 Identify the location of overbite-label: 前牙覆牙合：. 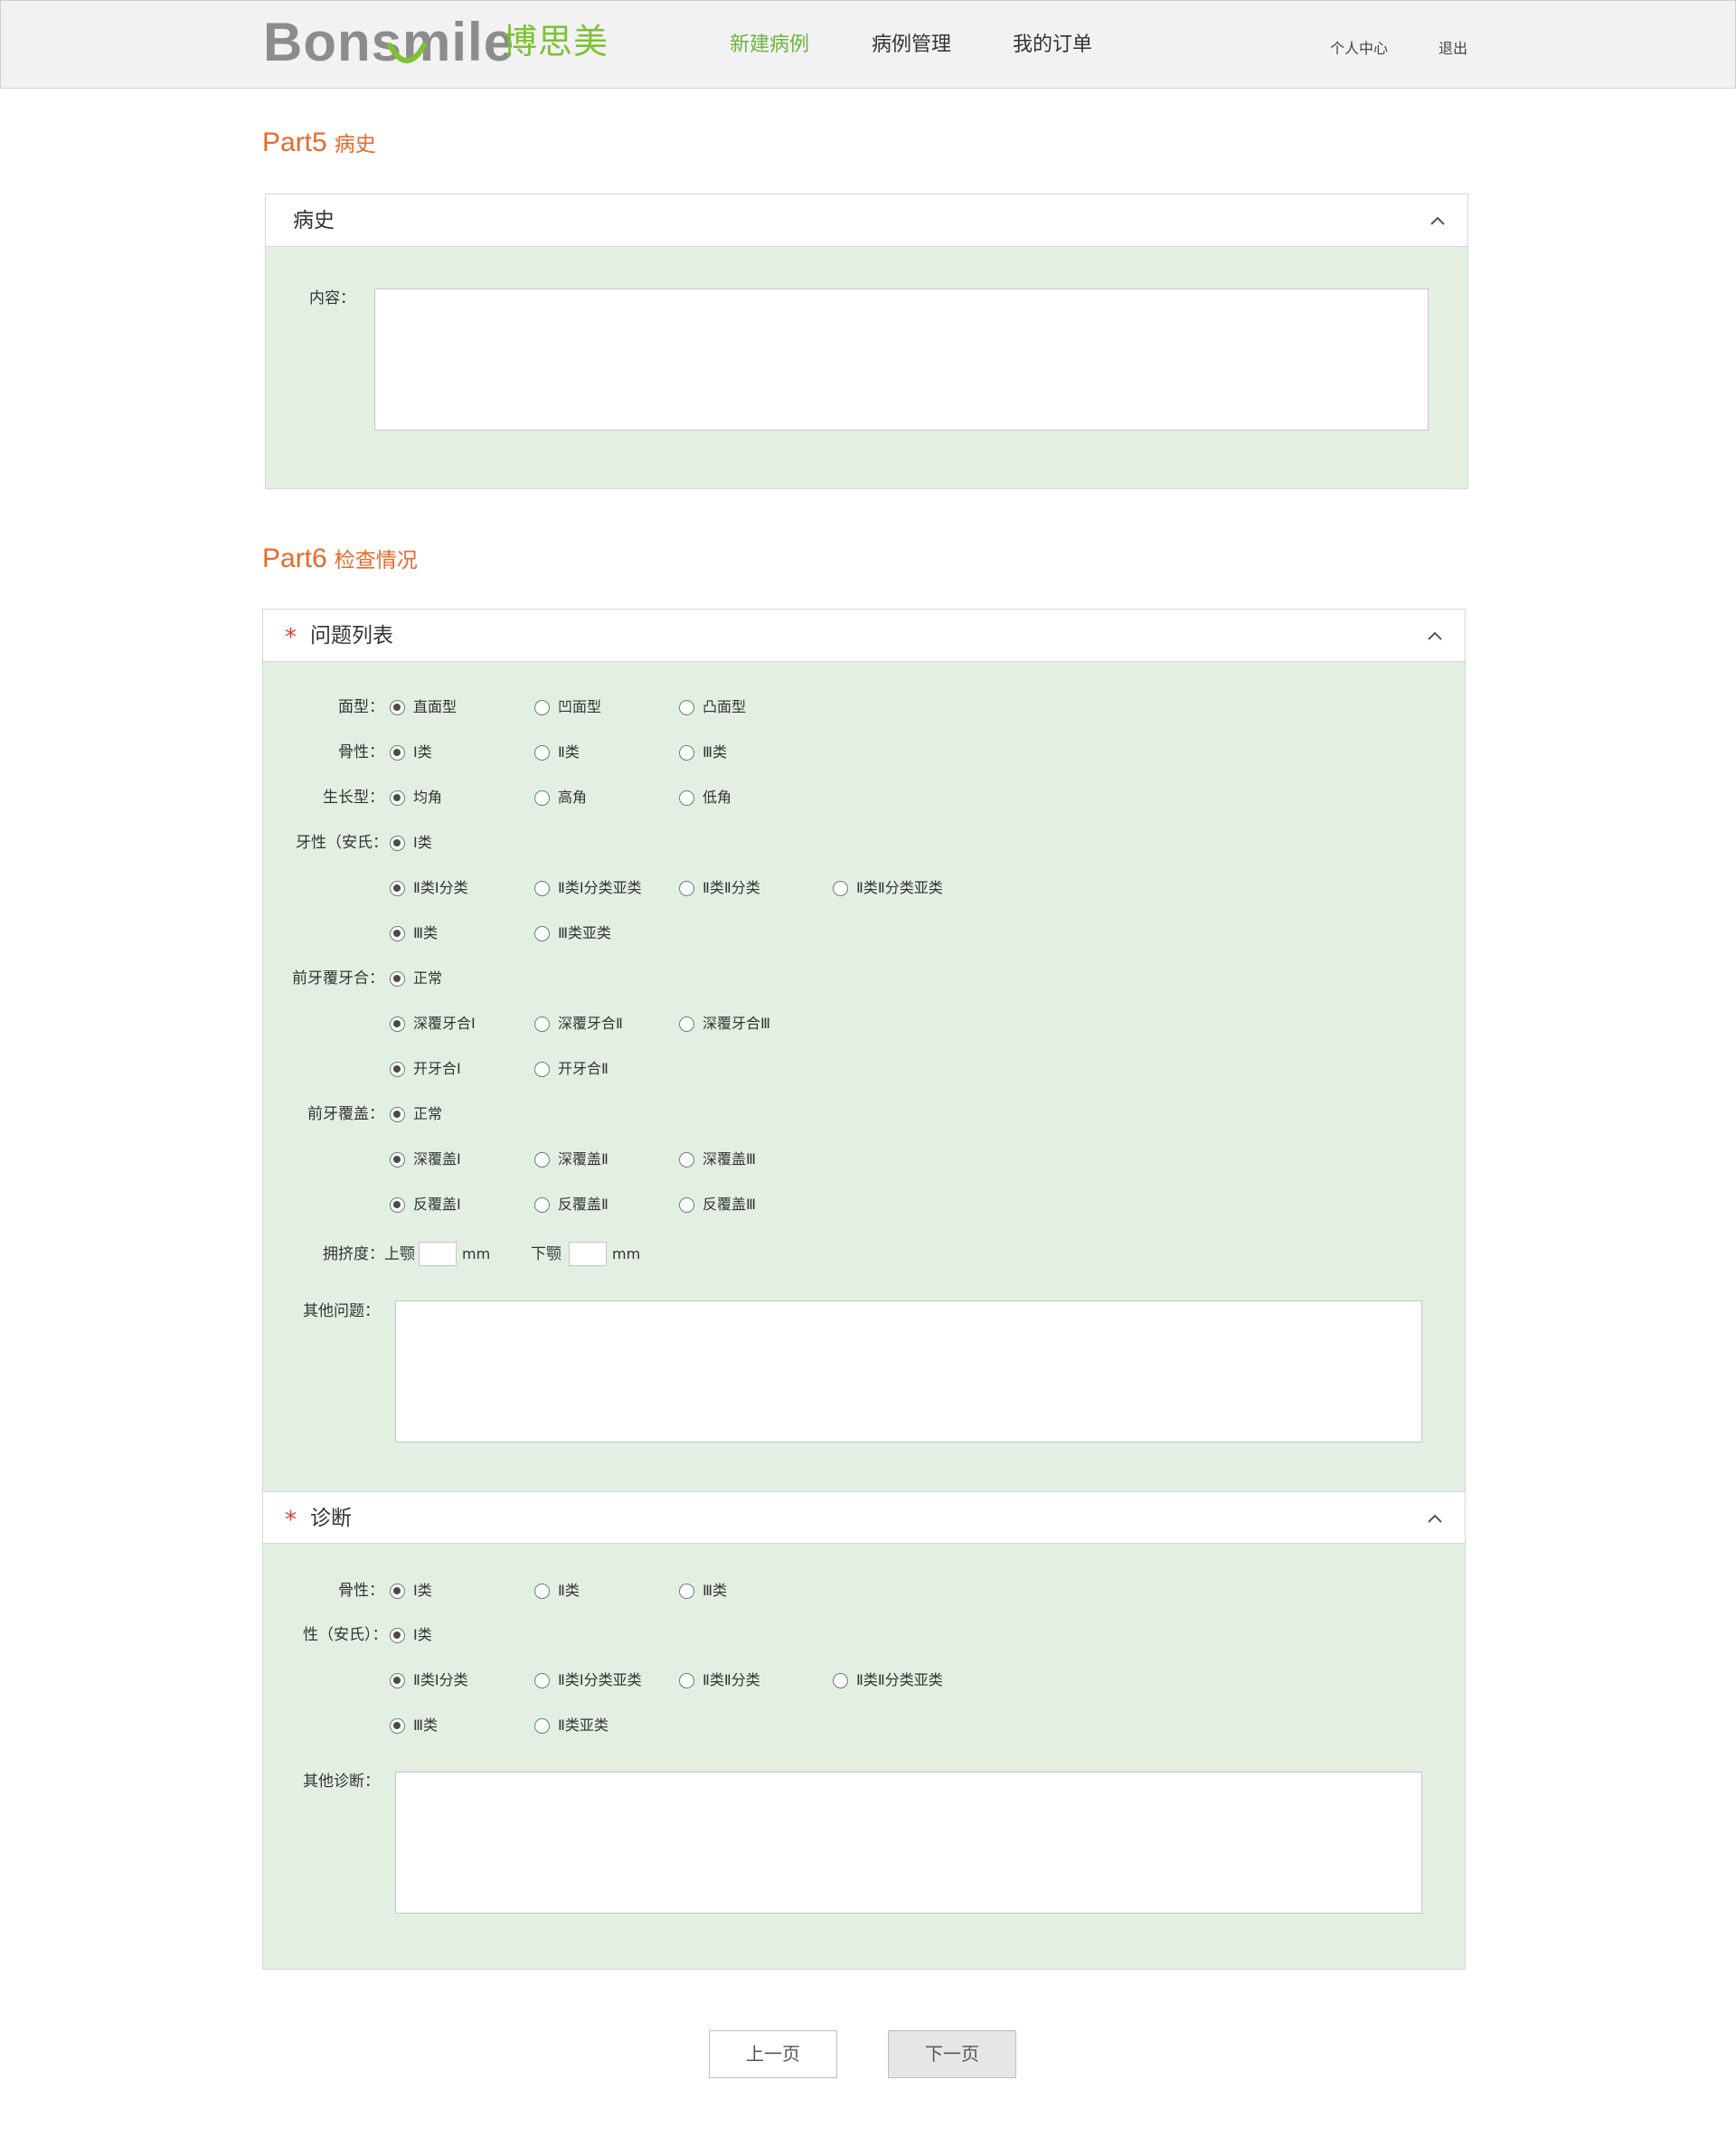
(338, 978).